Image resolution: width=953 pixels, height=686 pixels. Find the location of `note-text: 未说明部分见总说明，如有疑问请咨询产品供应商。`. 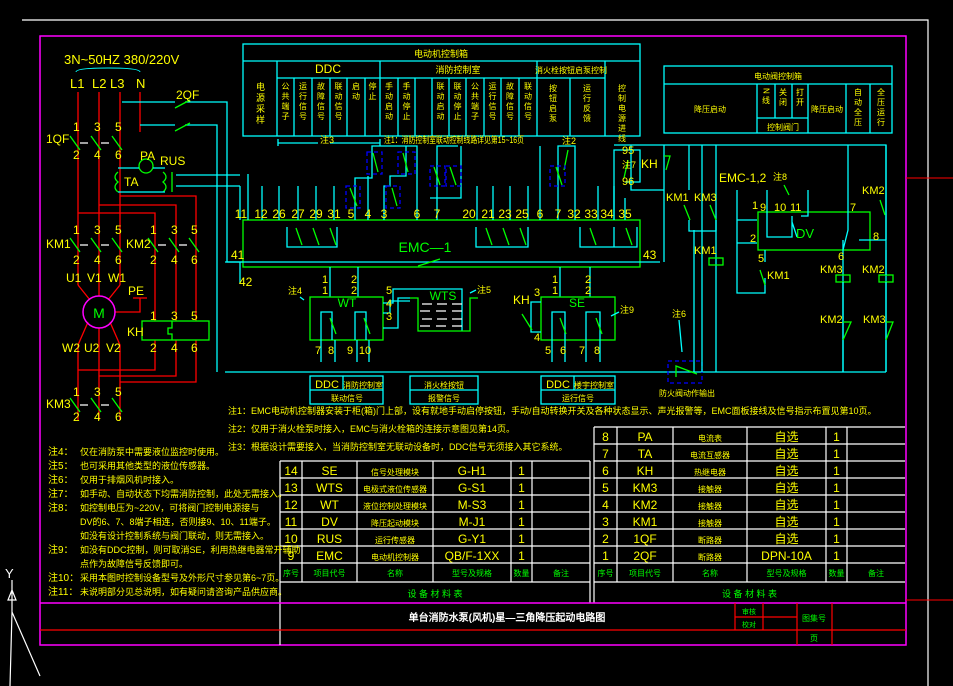

note-text: 未说明部分见总说明，如有疑问请咨询产品供应商。 is located at coordinates (183, 591).